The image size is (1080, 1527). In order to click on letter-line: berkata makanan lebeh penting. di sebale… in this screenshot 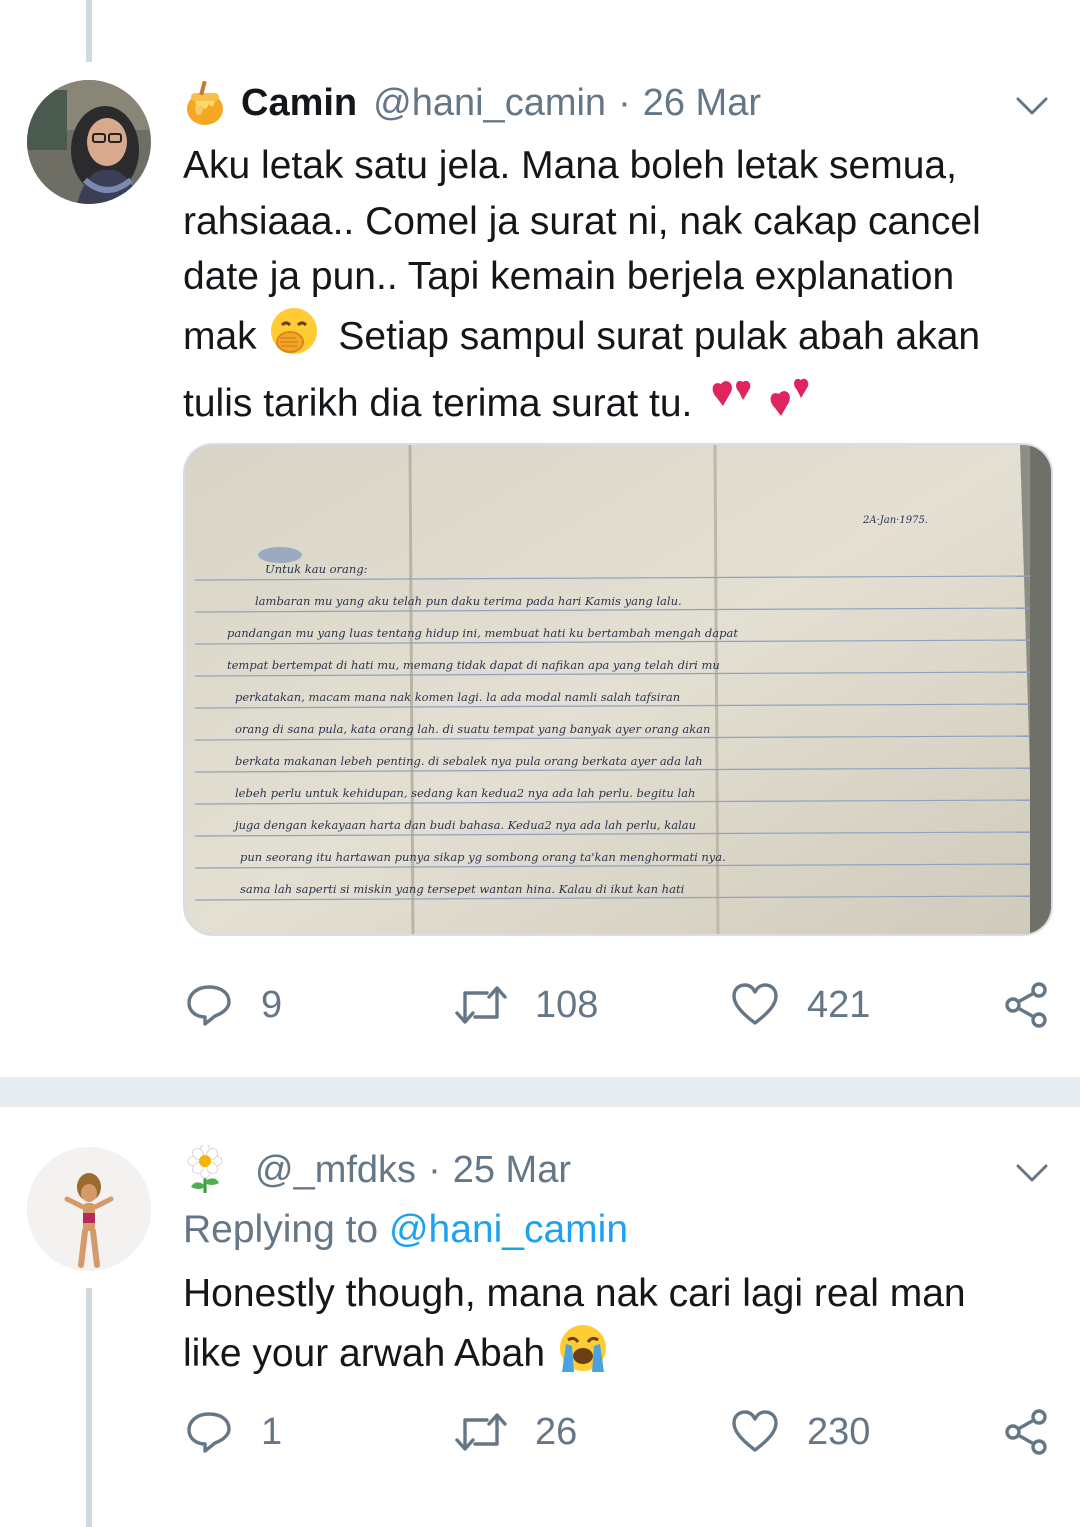, I will do `click(469, 761)`.